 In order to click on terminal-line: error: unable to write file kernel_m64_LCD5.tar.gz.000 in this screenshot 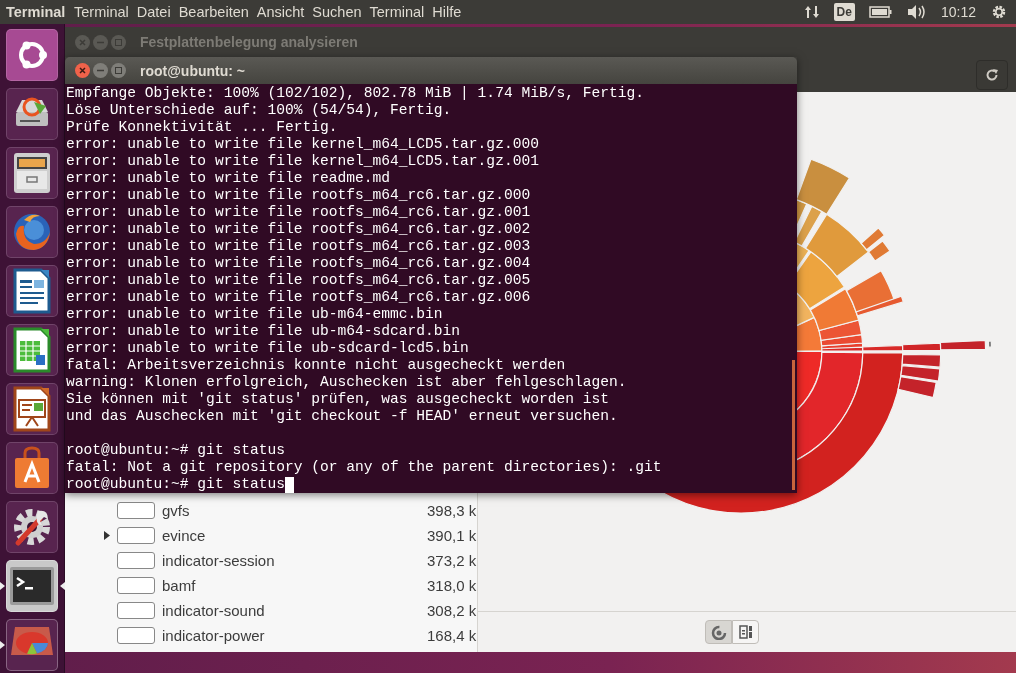, I will do `click(302, 144)`.